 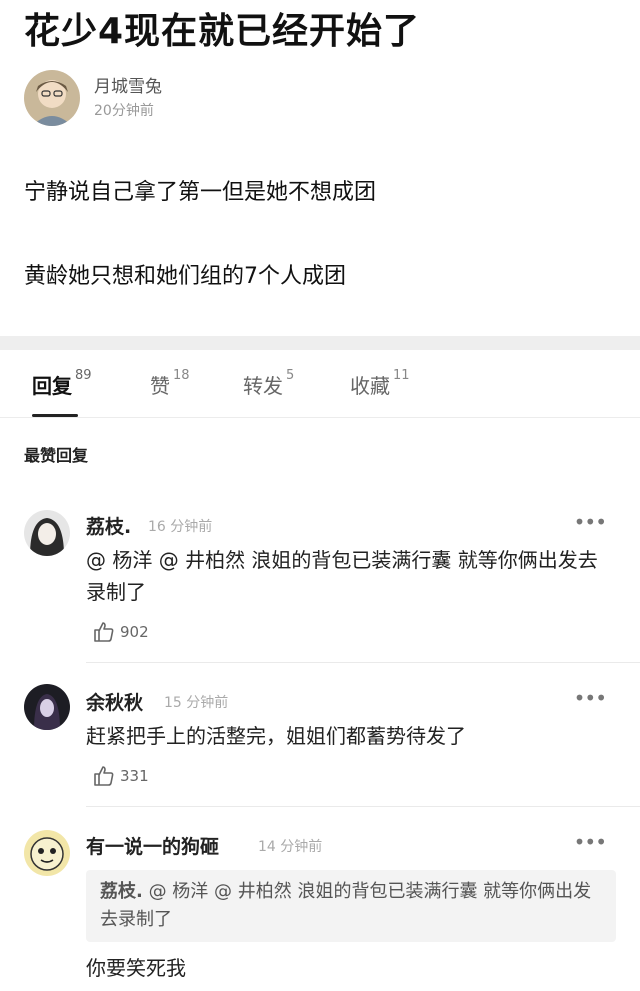 What do you see at coordinates (134, 776) in the screenshot?
I see `like-count: 331` at bounding box center [134, 776].